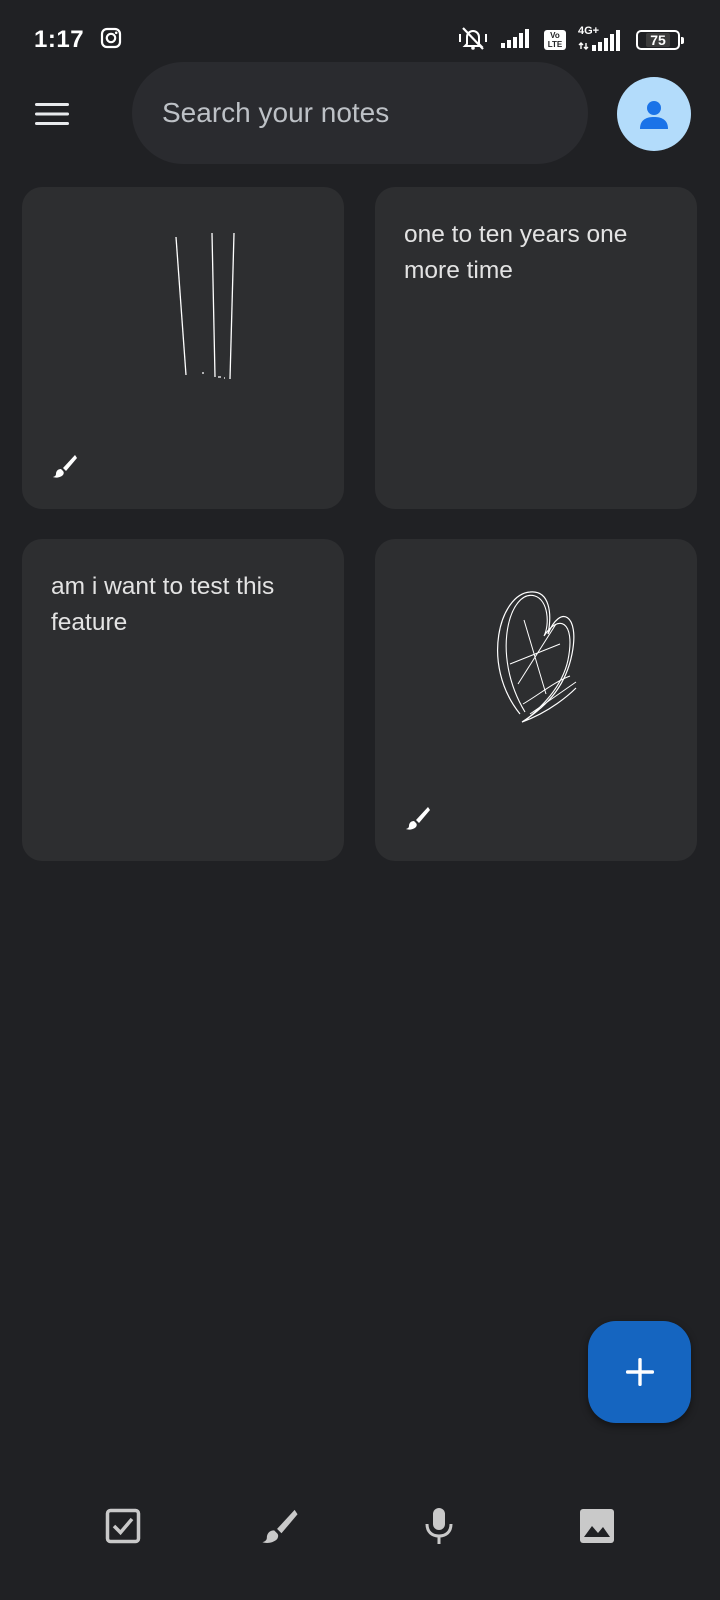  What do you see at coordinates (536, 348) in the screenshot?
I see `note-card-text-1: one to ten years one more time` at bounding box center [536, 348].